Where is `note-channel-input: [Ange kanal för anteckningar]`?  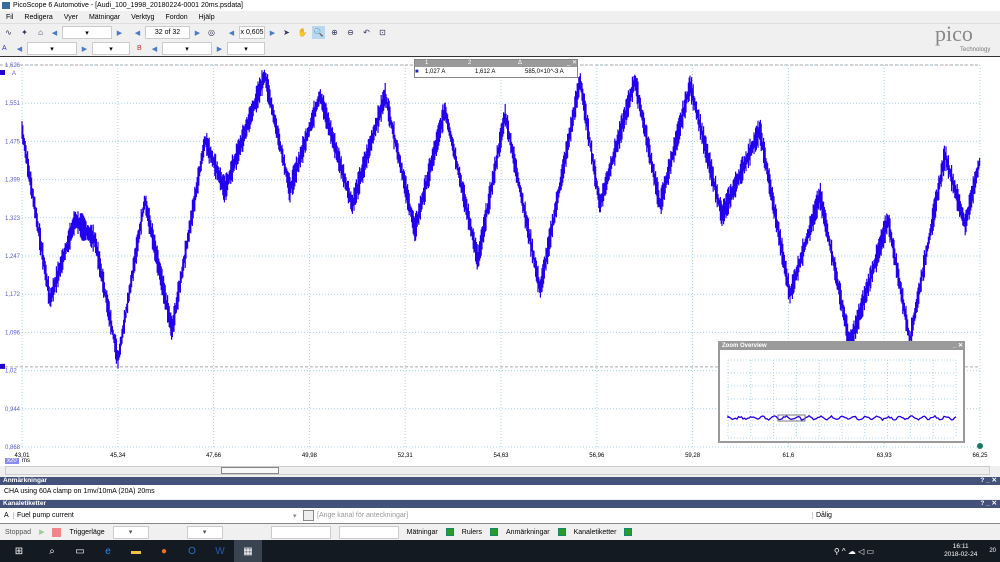
note-channel-input: [Ange kanal för anteckningar] is located at coordinates (564, 515).